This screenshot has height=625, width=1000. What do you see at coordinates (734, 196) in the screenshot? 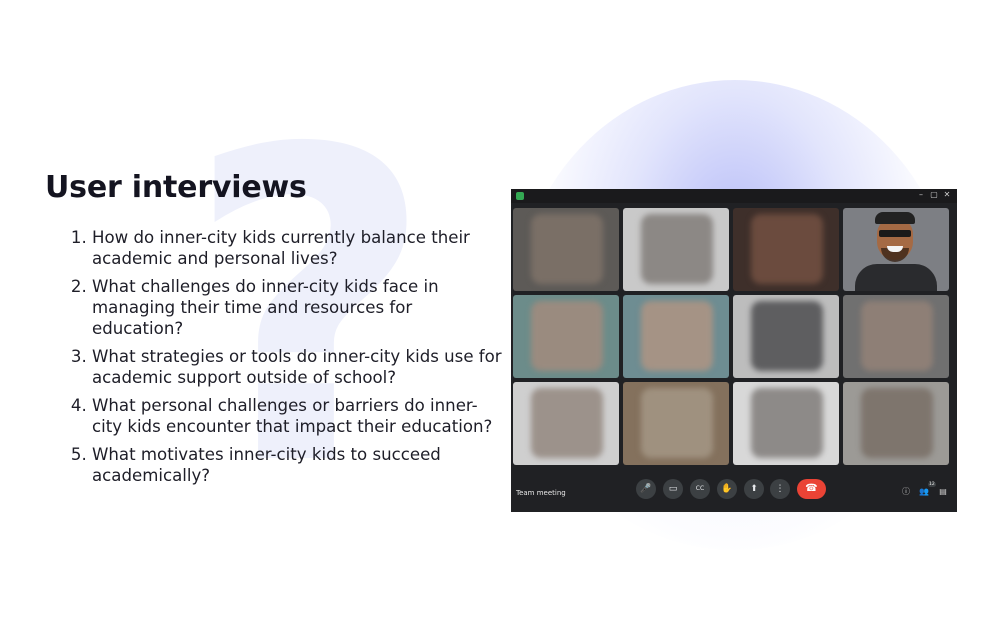
I see `window-titlebar: – ▢ ✕` at bounding box center [734, 196].